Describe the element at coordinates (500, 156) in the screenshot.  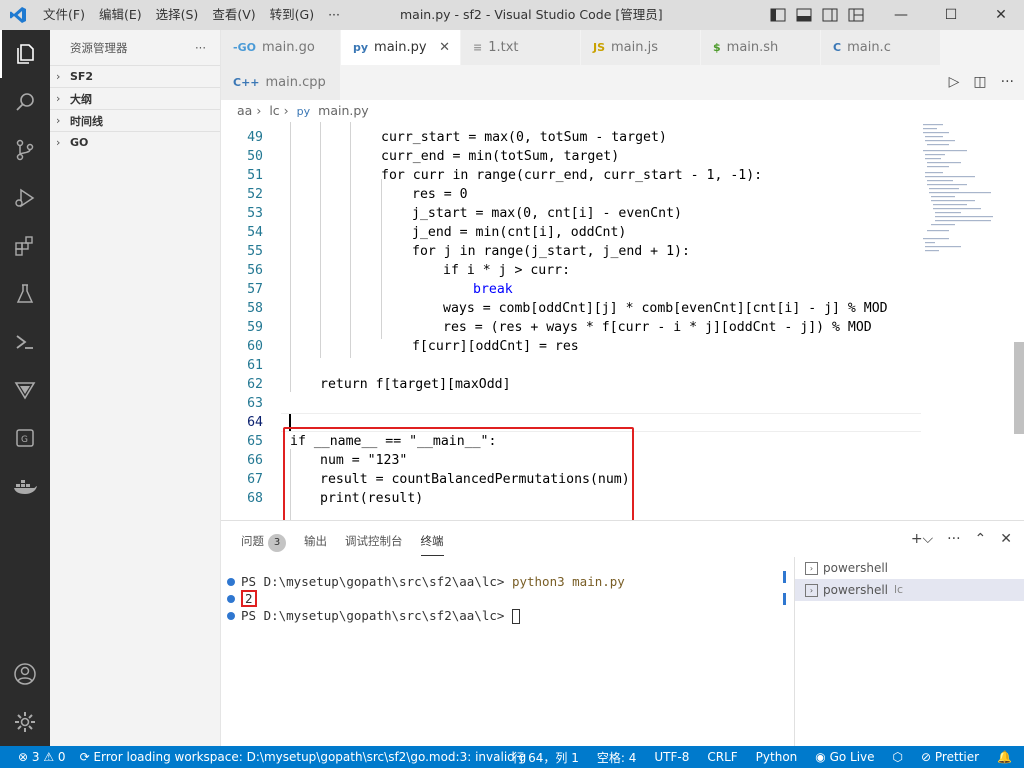
I see `code-line: curr_end = min(totSum, target)` at that location.